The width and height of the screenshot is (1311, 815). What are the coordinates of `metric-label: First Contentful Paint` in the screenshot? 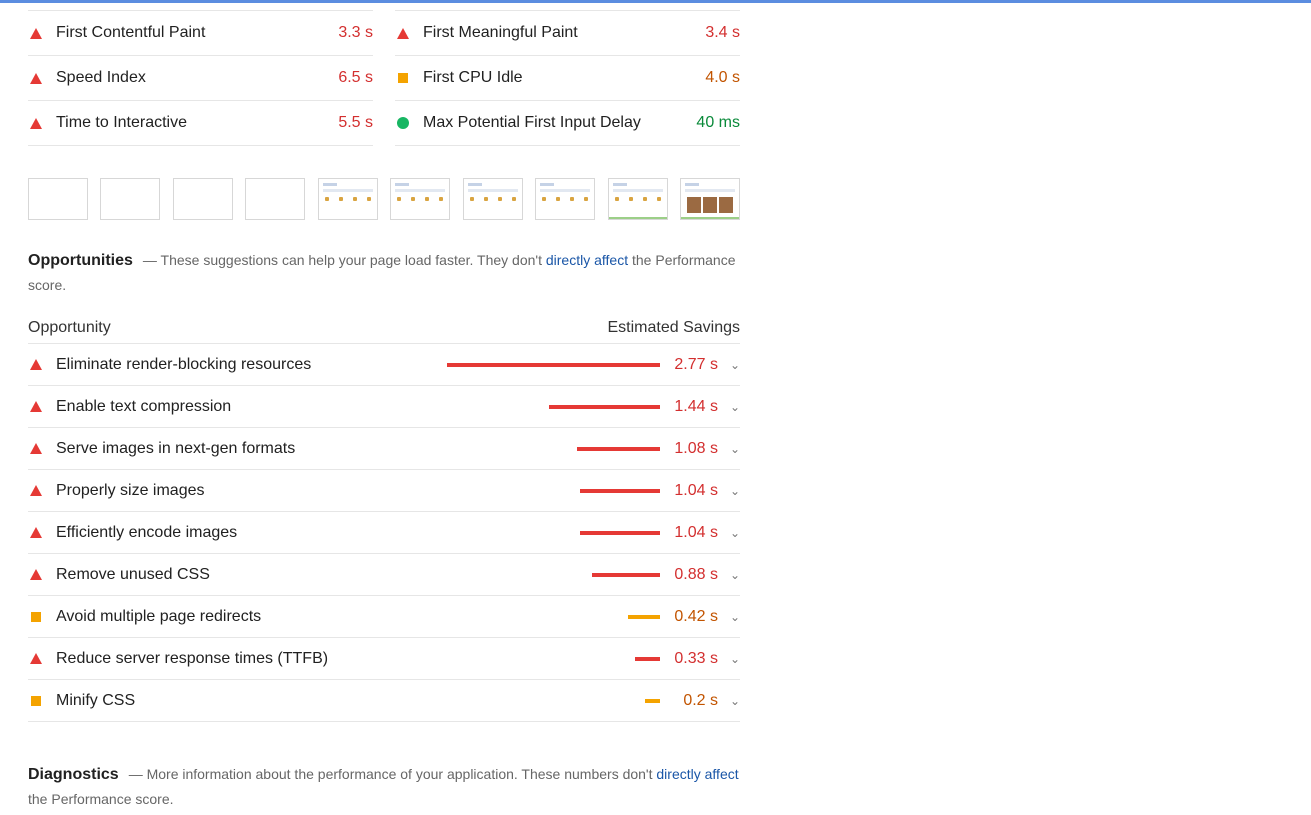 It's located at (131, 32).